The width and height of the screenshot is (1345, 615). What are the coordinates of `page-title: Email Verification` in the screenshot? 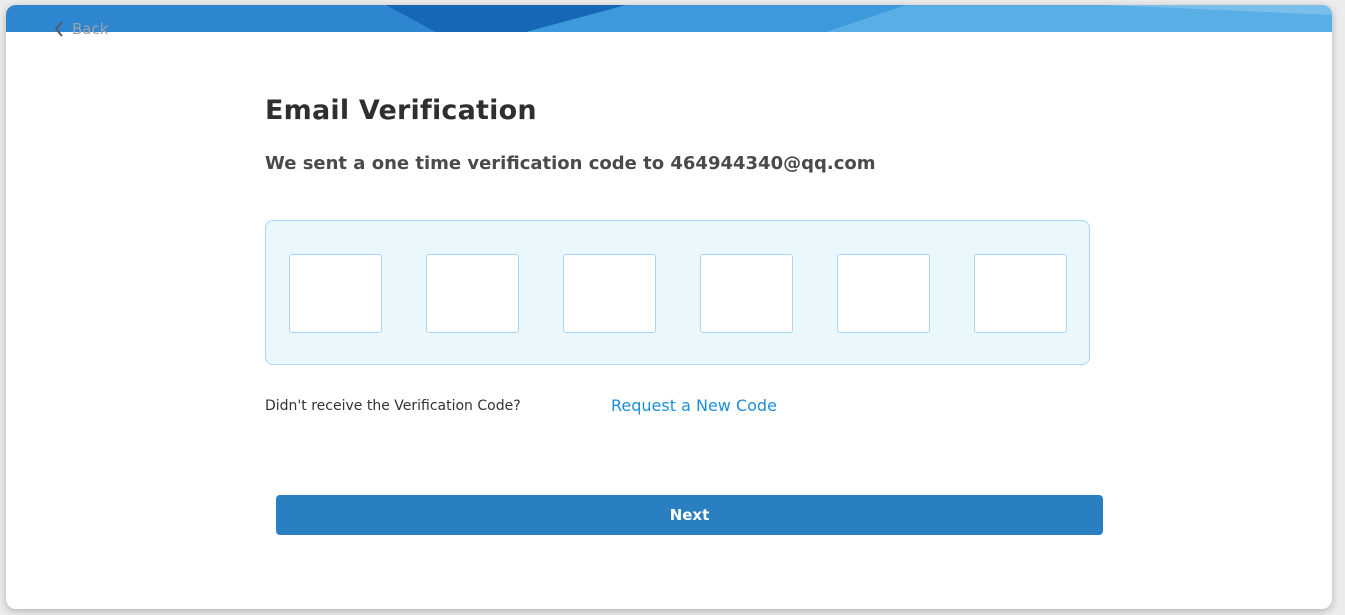 It's located at (401, 110).